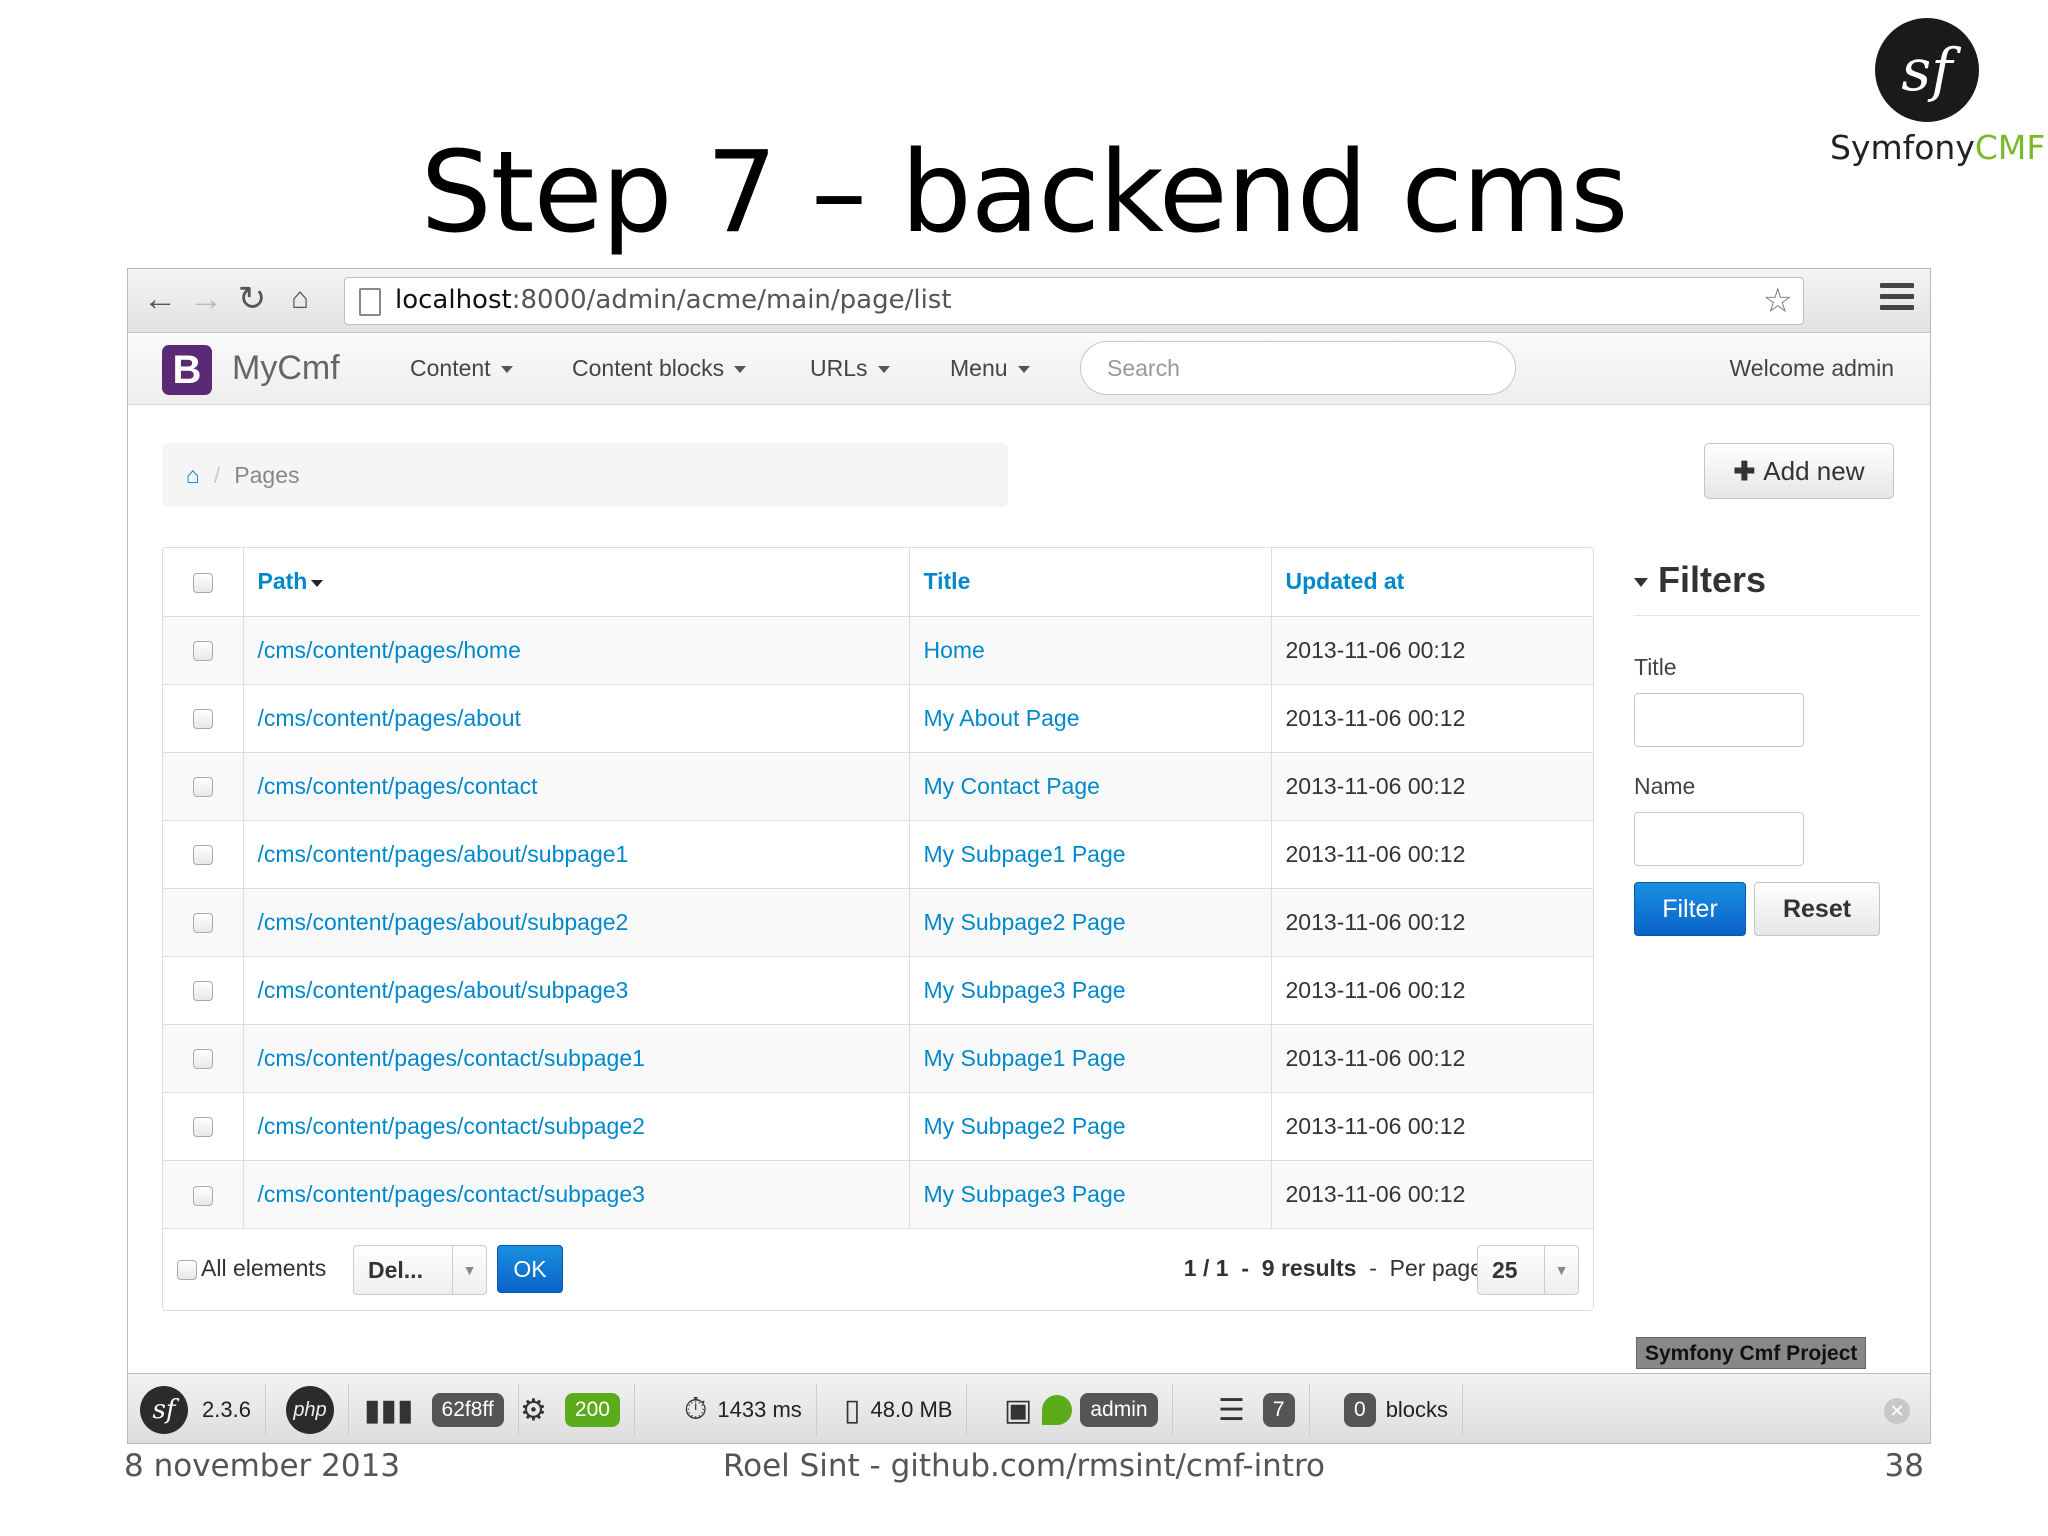 This screenshot has height=1536, width=2048. What do you see at coordinates (990, 368) in the screenshot?
I see `nav-menu-dropdown: Menu` at bounding box center [990, 368].